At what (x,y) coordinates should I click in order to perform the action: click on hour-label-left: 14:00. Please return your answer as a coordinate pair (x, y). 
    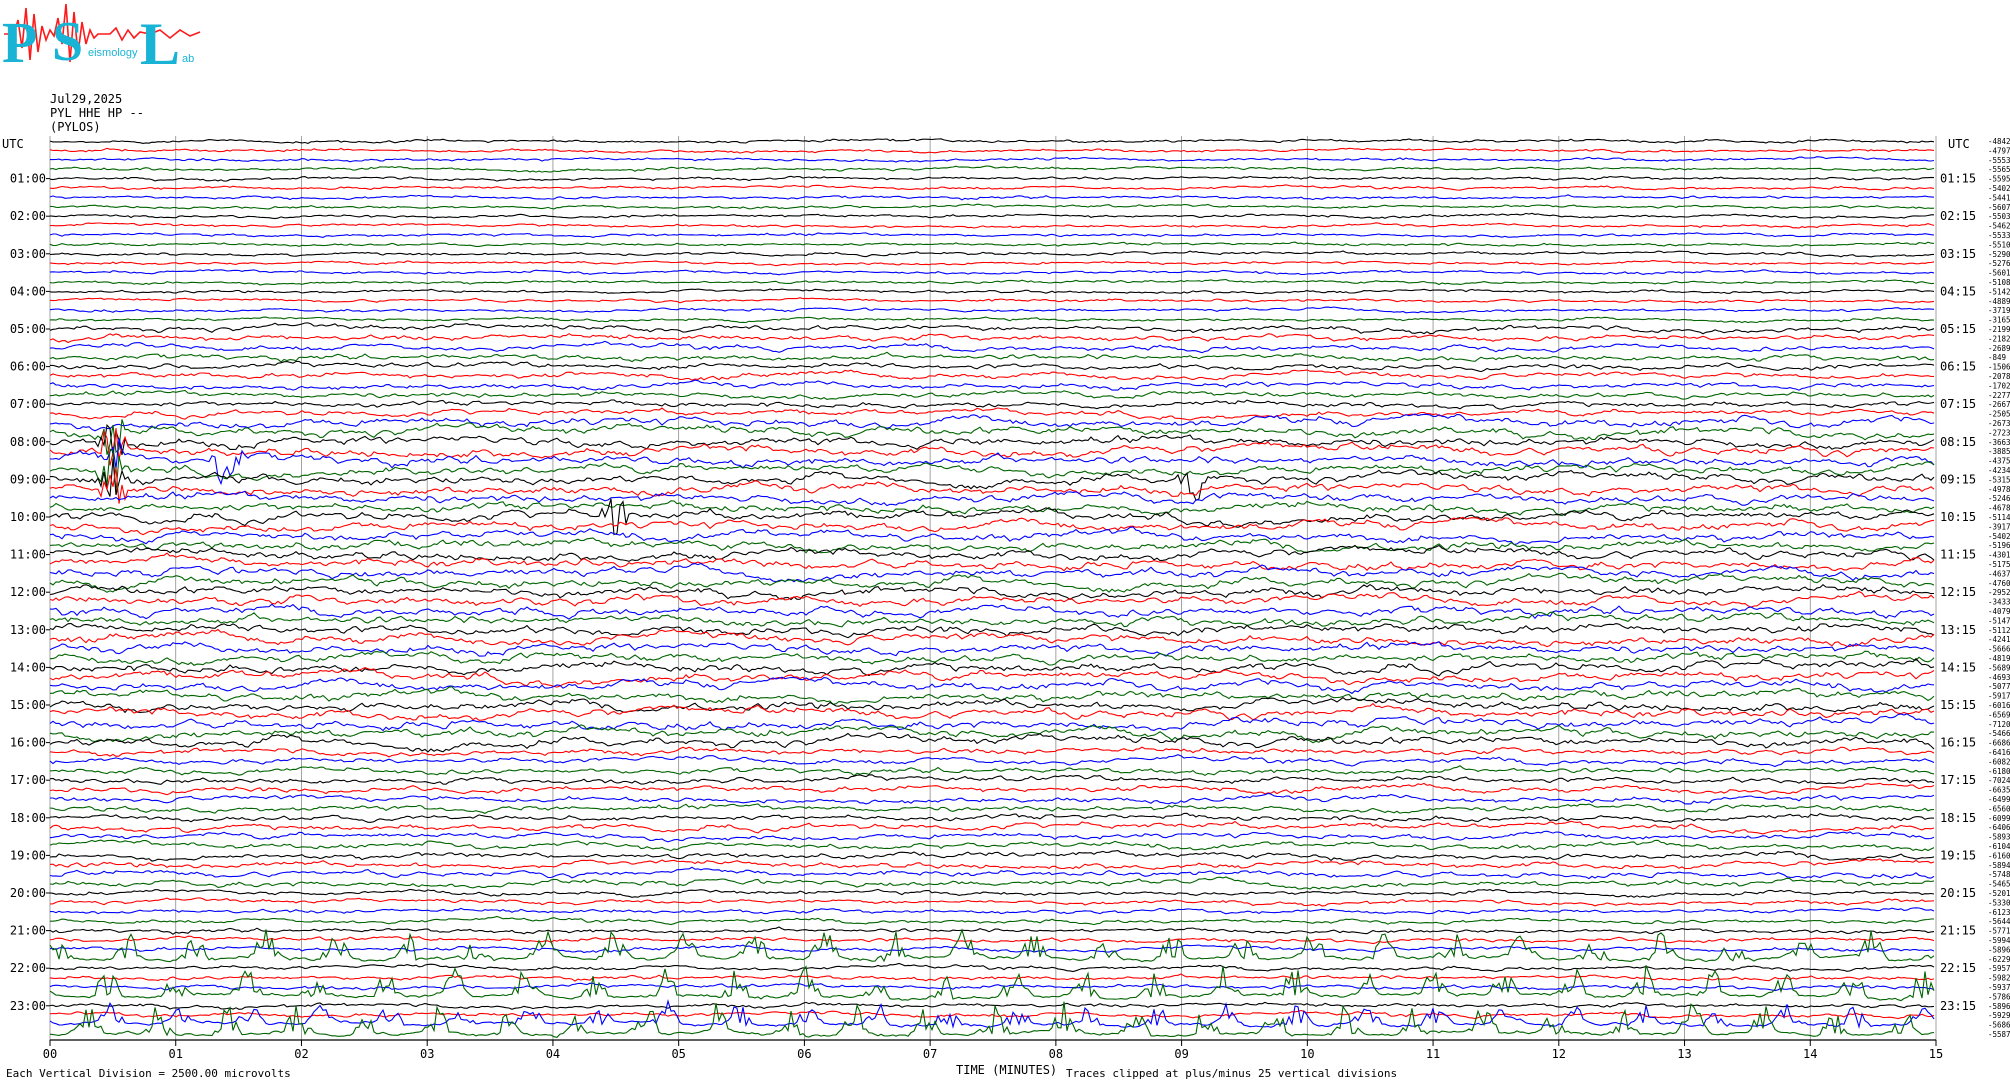
    Looking at the image, I should click on (28, 667).